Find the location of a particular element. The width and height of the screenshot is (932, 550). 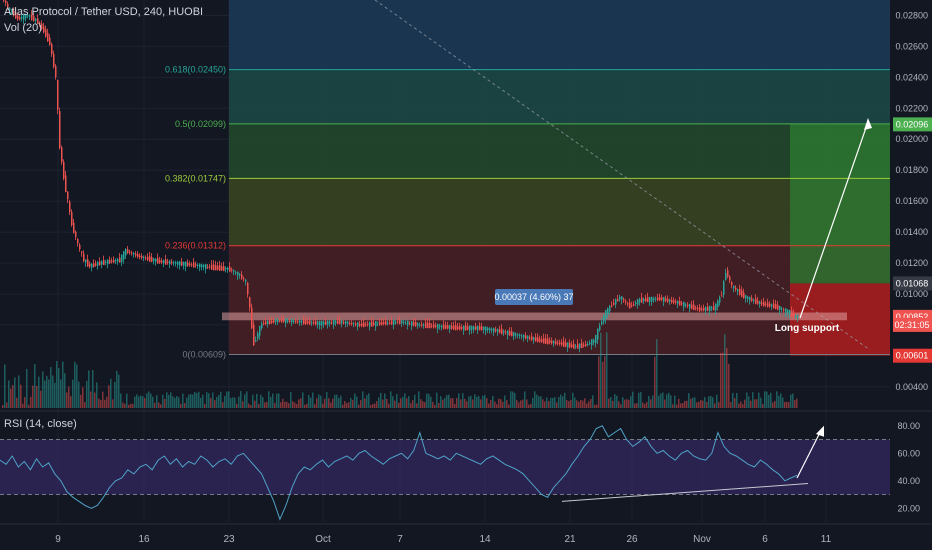

y-tick-label: 0.02400 is located at coordinates (911, 77).